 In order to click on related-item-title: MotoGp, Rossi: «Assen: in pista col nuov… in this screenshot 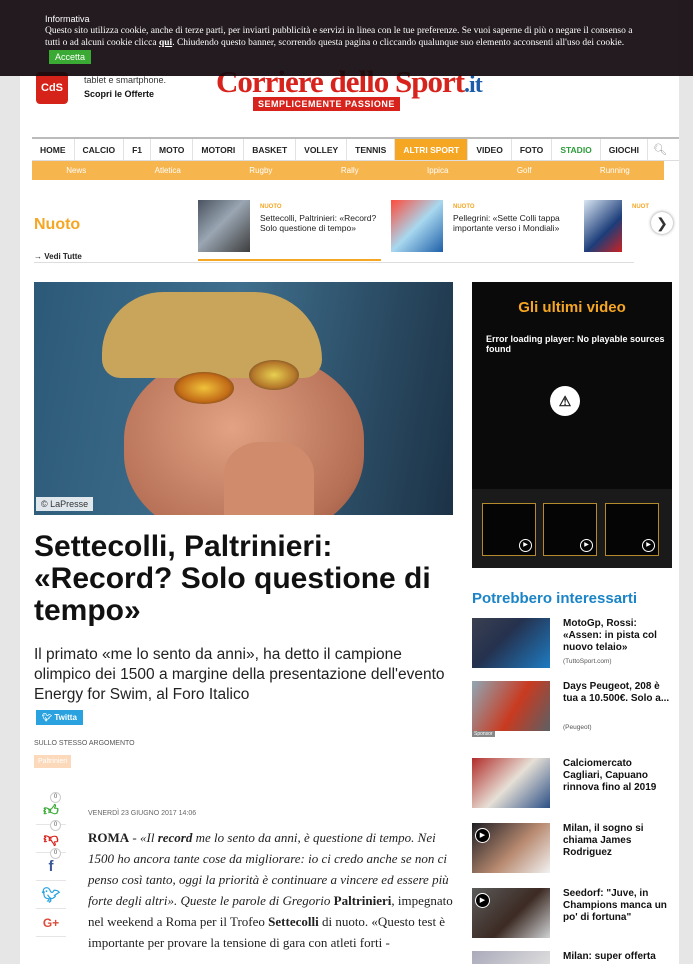, I will do `click(618, 636)`.